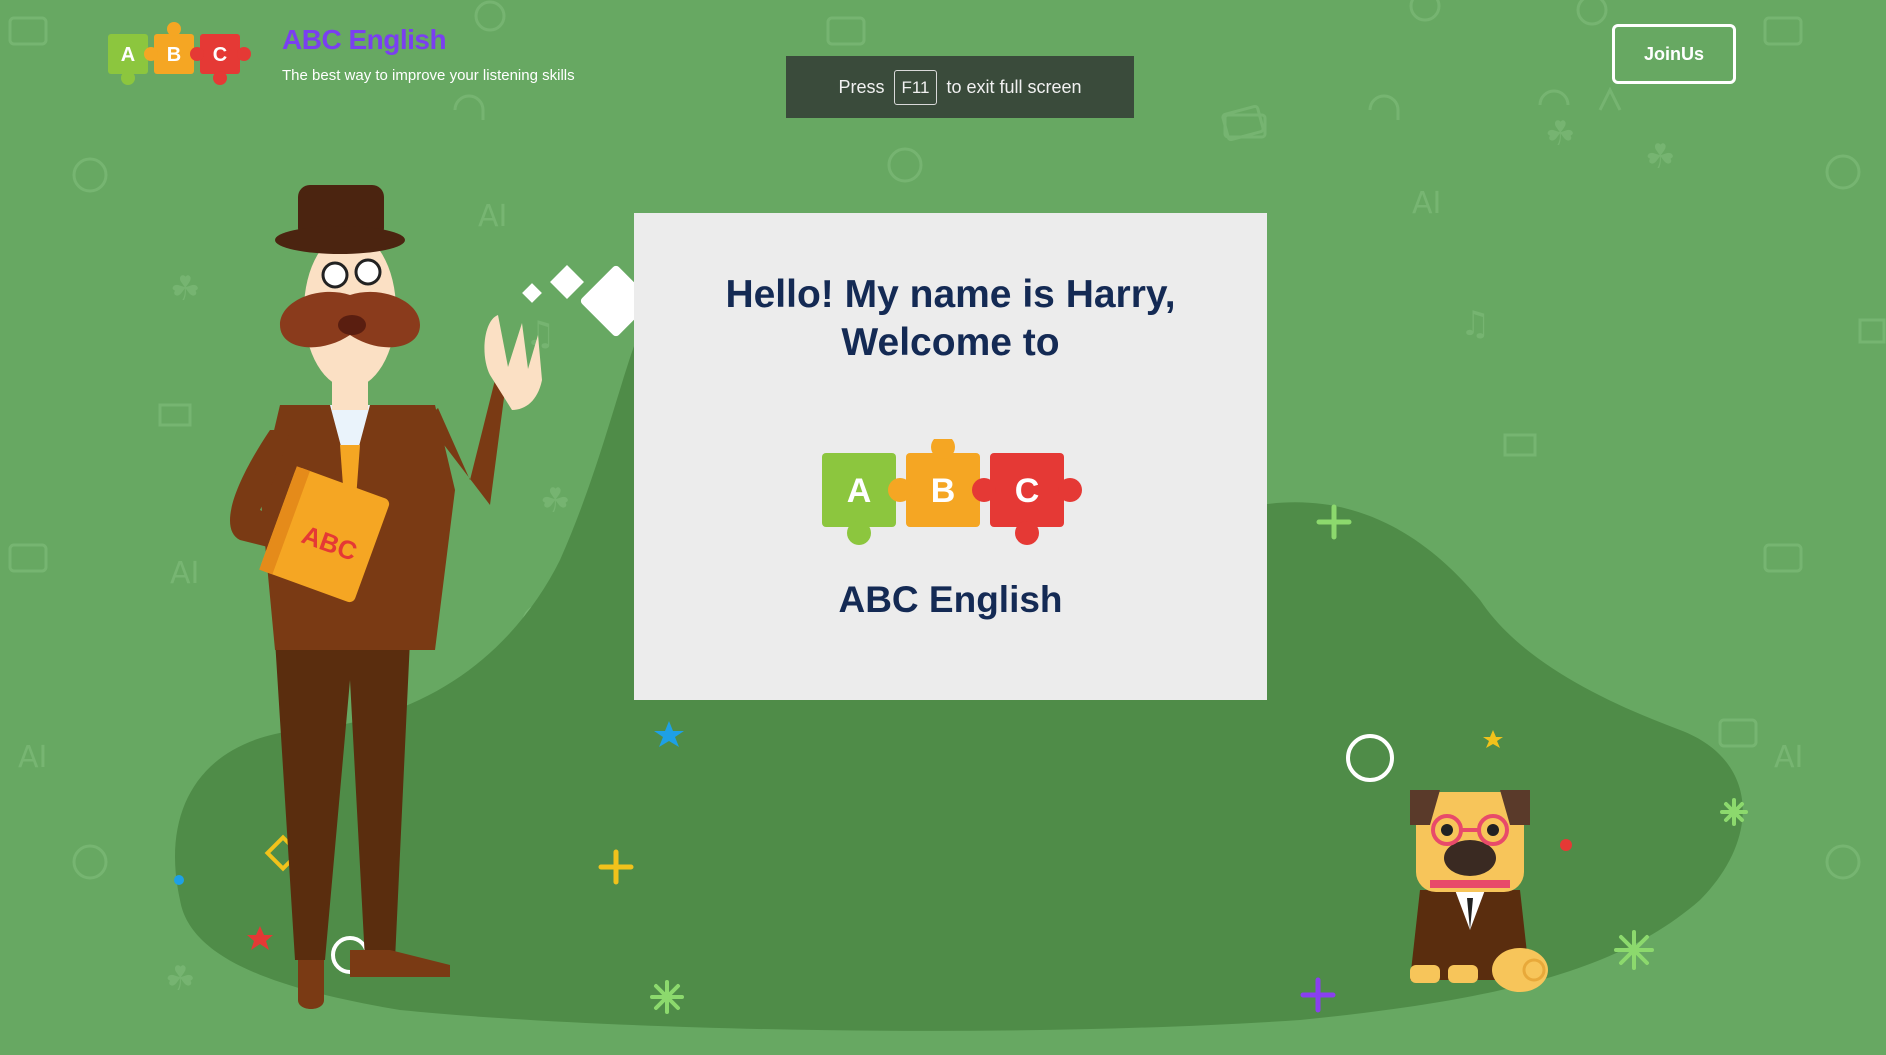 This screenshot has height=1055, width=1886. What do you see at coordinates (1479, 891) in the screenshot?
I see `pug-dog-illustration` at bounding box center [1479, 891].